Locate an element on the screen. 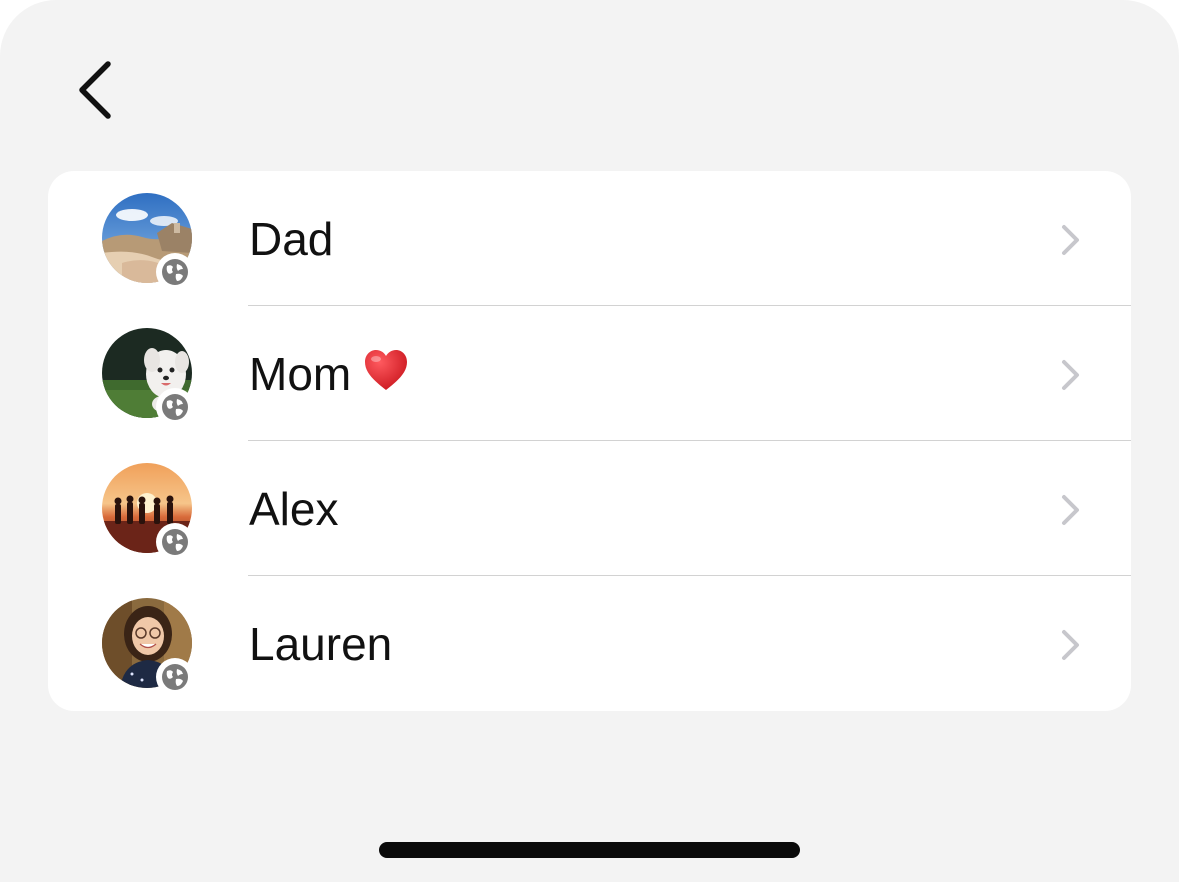 The image size is (1179, 882). contact-name: Lauren is located at coordinates (321, 644).